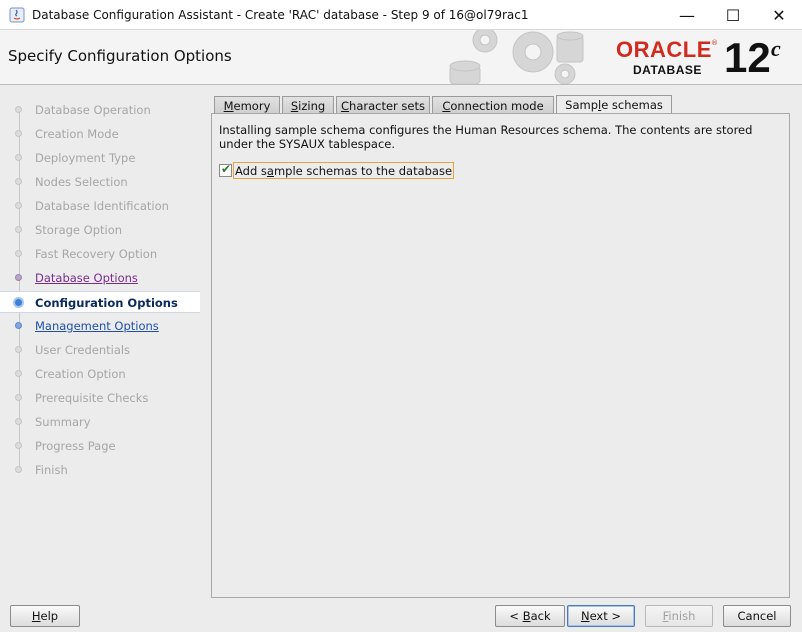  I want to click on step-creation-mode: Creation Mode, so click(100, 134).